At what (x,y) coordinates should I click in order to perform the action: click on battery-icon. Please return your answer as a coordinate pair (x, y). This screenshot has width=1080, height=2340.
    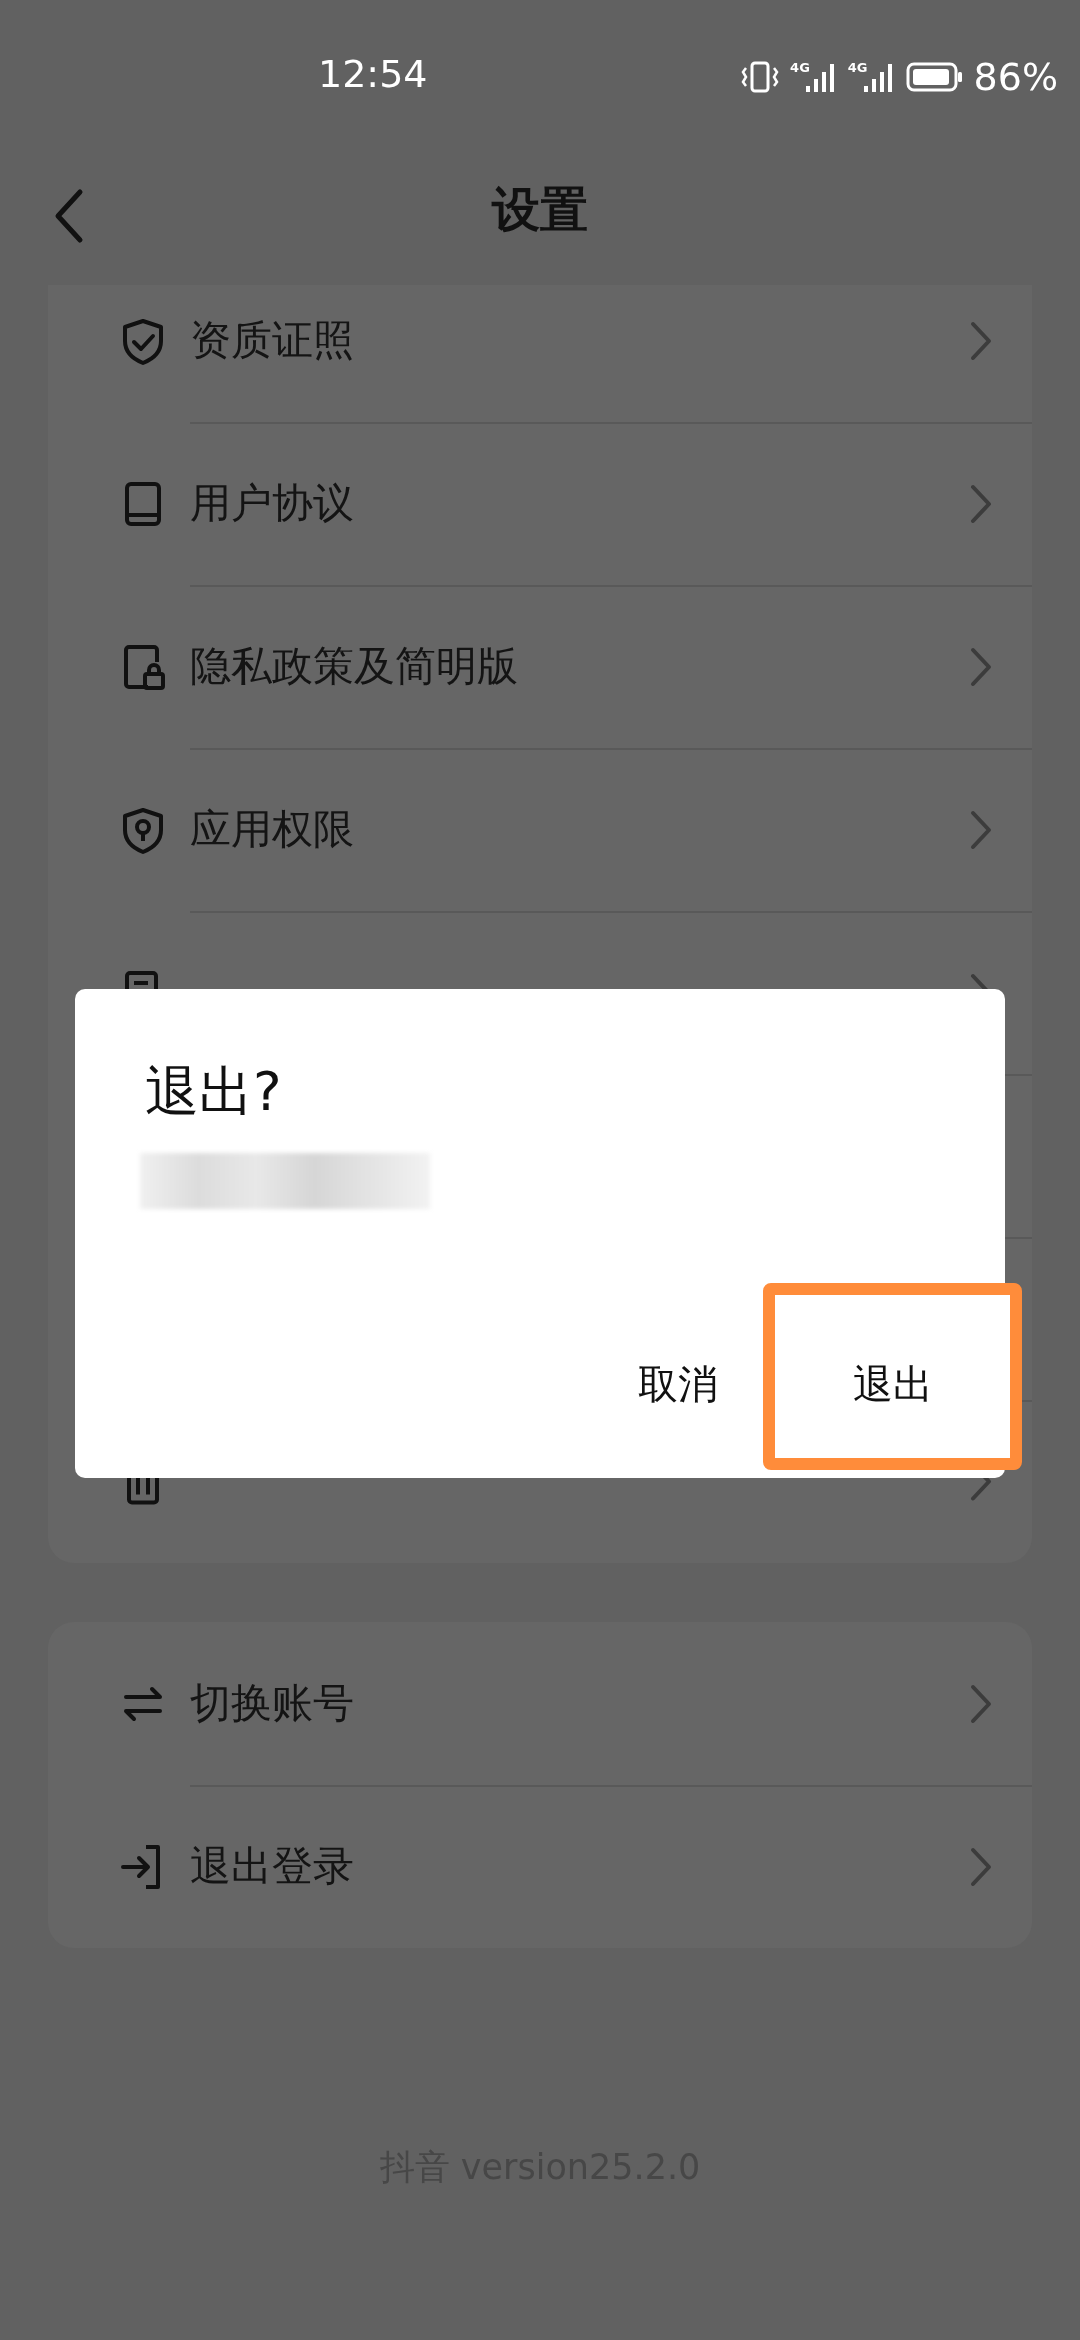
    Looking at the image, I should click on (934, 77).